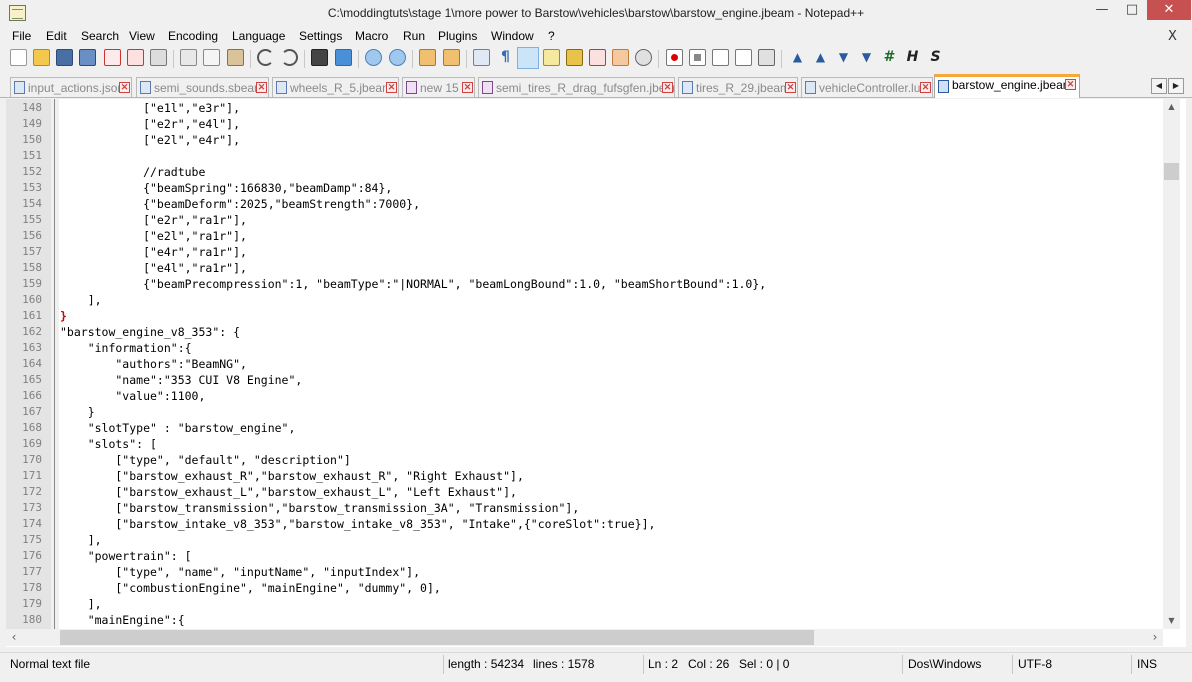  Describe the element at coordinates (343, 57) in the screenshot. I see `replace-icon` at that location.